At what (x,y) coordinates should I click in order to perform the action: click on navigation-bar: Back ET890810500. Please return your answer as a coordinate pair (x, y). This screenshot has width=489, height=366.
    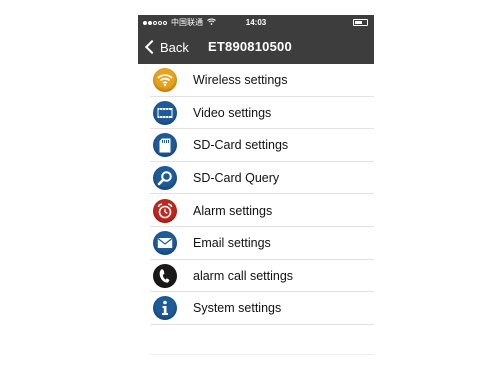
    Looking at the image, I should click on (256, 47).